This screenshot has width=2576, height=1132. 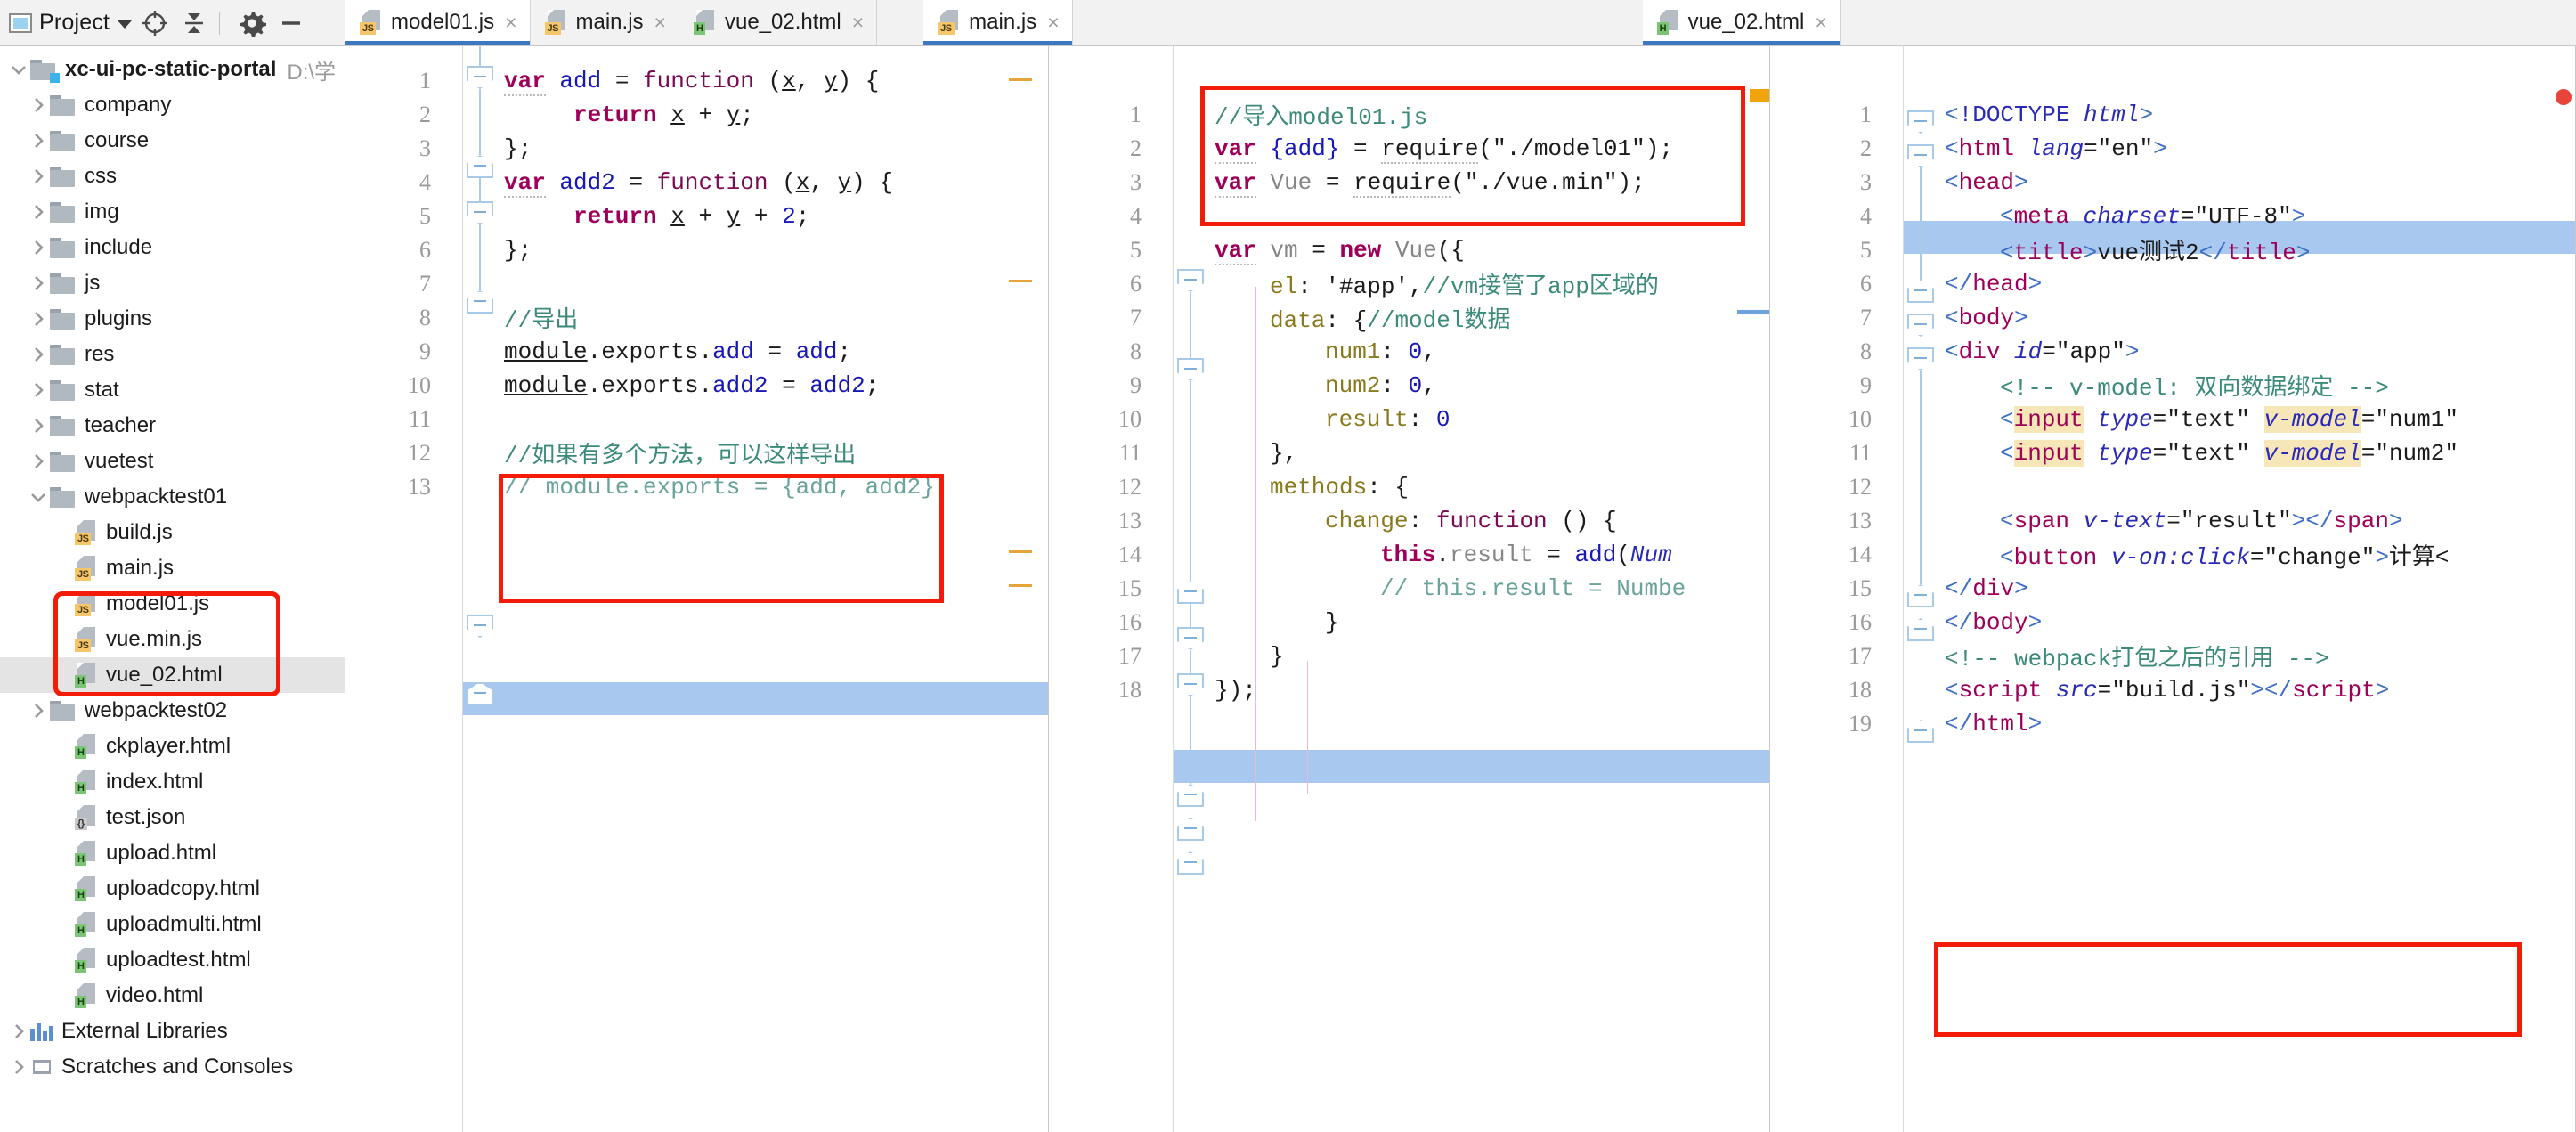 What do you see at coordinates (74, 23) in the screenshot?
I see `project-label: Project` at bounding box center [74, 23].